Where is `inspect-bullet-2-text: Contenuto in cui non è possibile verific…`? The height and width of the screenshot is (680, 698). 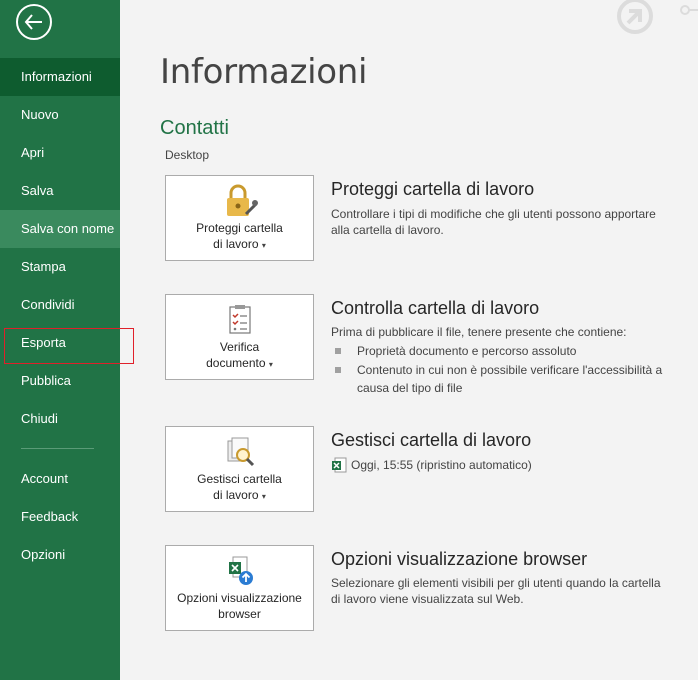
inspect-bullet-2-text: Contenuto in cui non è possibile verific… is located at coordinates (510, 379).